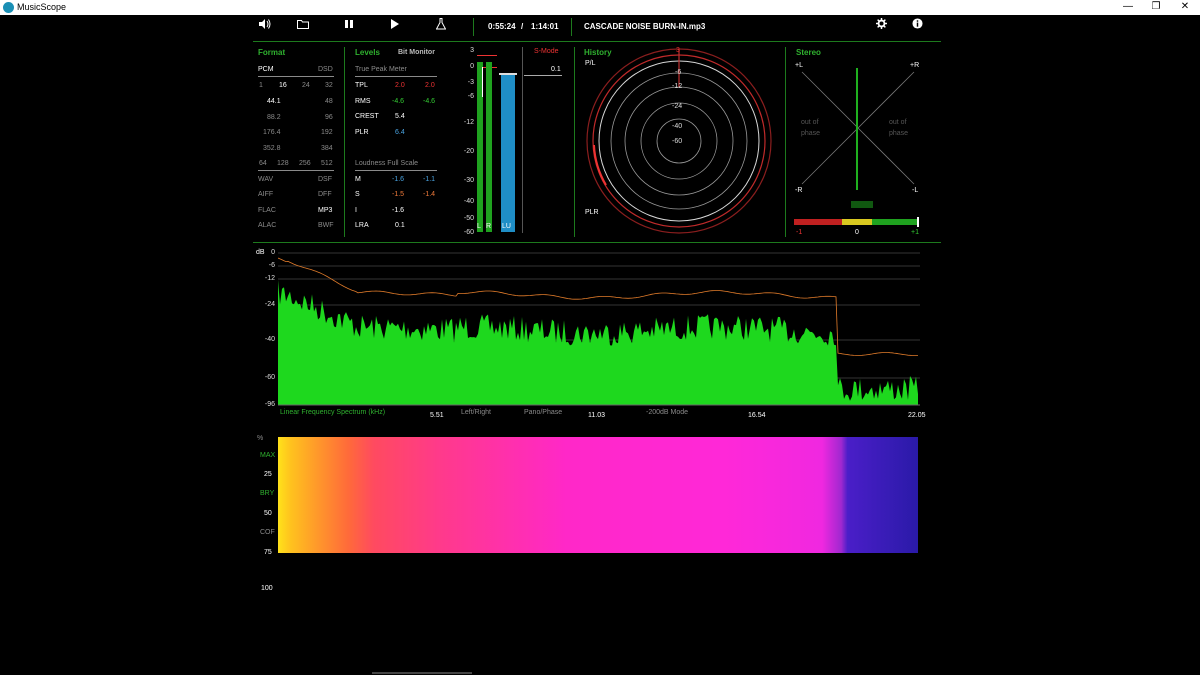 The width and height of the screenshot is (1200, 675). What do you see at coordinates (398, 210) in the screenshot?
I see `i-value: -1.6` at bounding box center [398, 210].